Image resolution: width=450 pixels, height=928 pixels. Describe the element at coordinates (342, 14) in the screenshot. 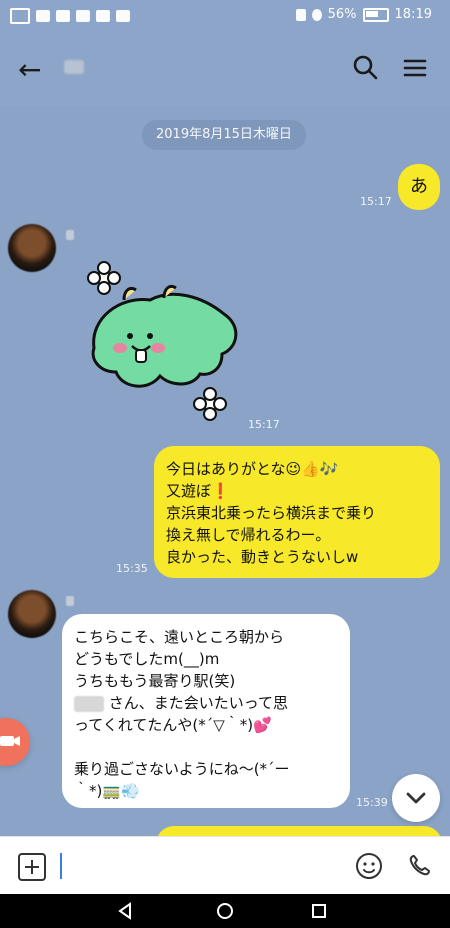

I see `battery-percent: 56%` at that location.